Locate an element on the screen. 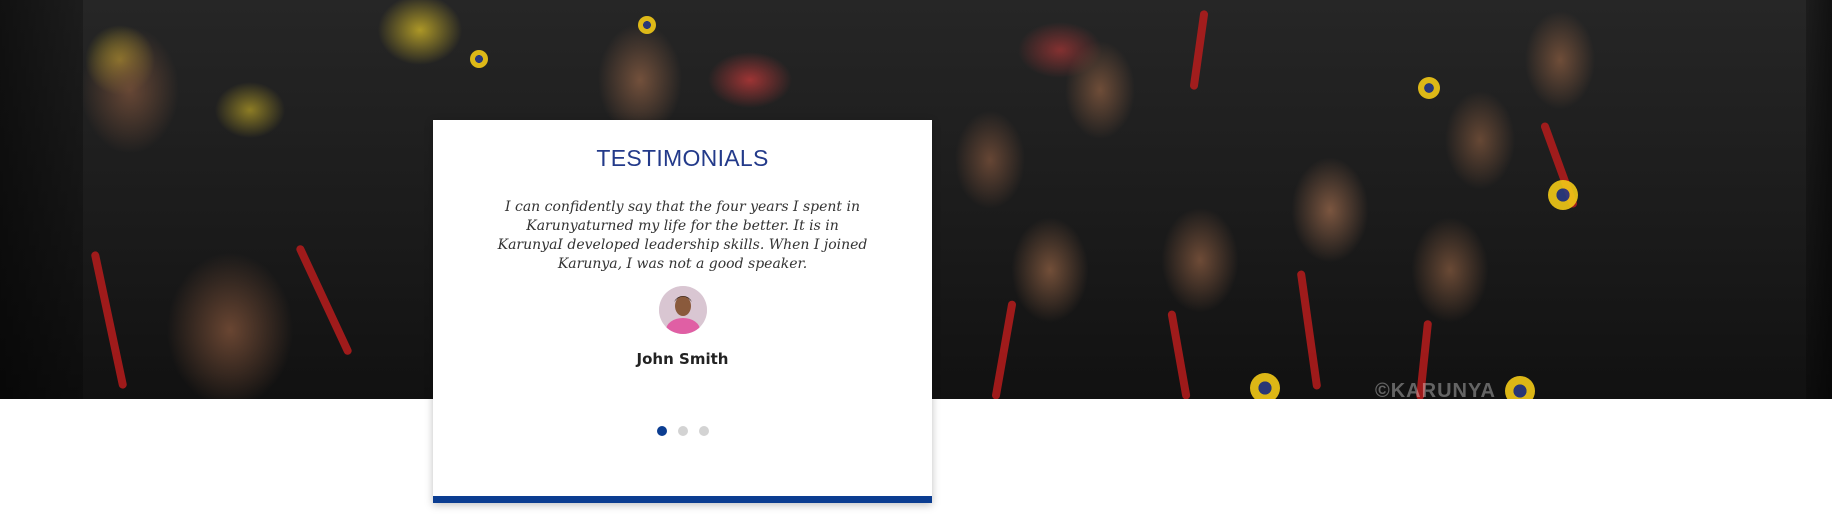 Image resolution: width=1832 pixels, height=521 pixels. avatar-portrait-icon is located at coordinates (682, 310).